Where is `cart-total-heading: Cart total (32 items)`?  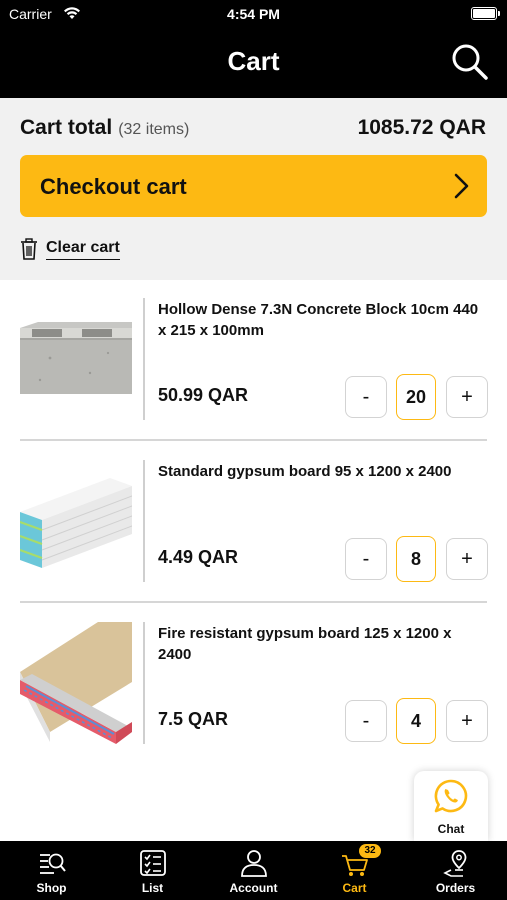
cart-total-heading: Cart total (32 items) is located at coordinates (104, 128).